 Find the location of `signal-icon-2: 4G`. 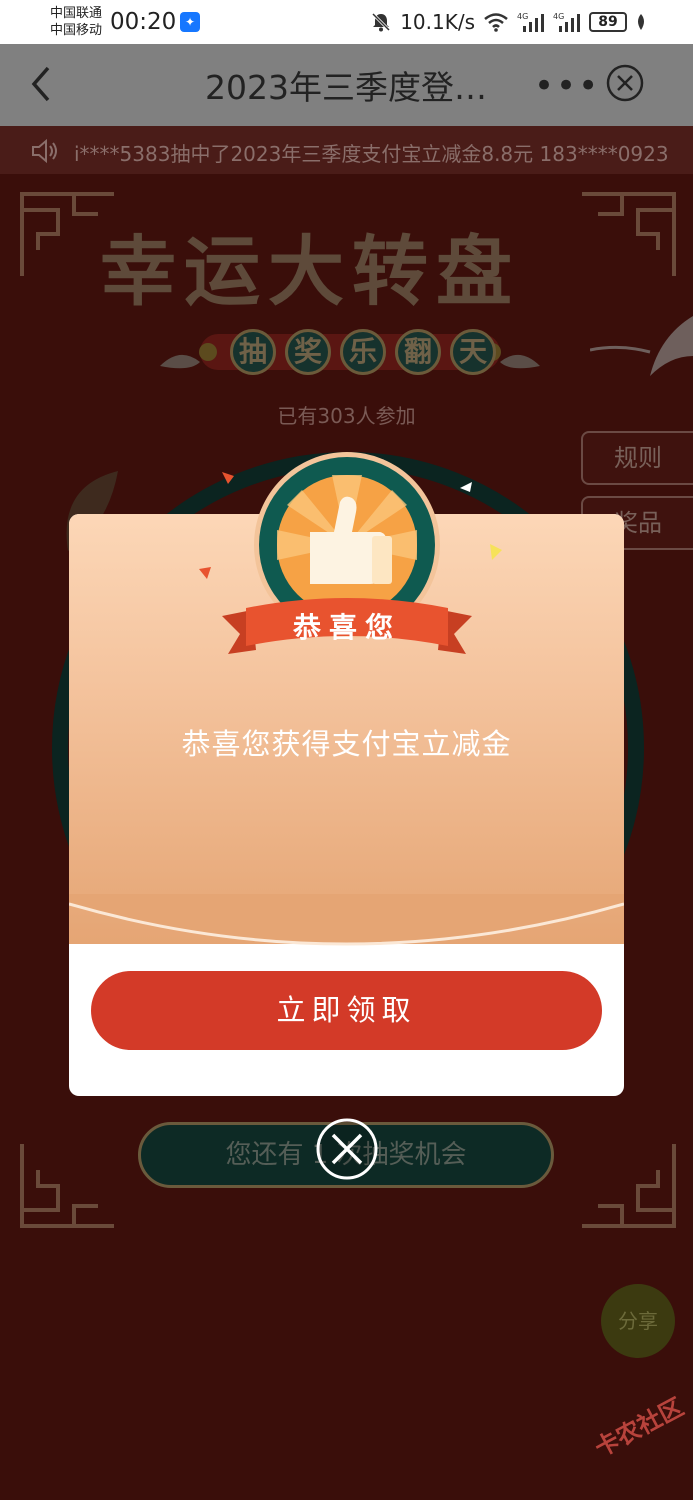

signal-icon-2: 4G is located at coordinates (566, 22).